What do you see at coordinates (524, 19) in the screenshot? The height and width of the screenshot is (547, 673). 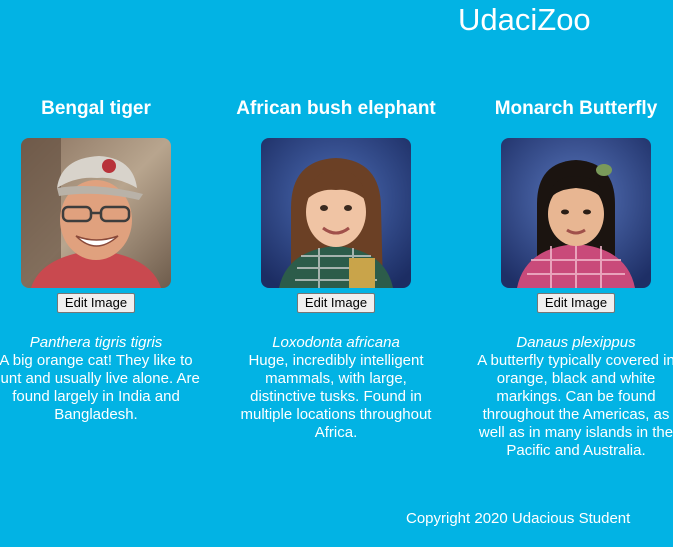 I see `site-title: UdaciZoo` at bounding box center [524, 19].